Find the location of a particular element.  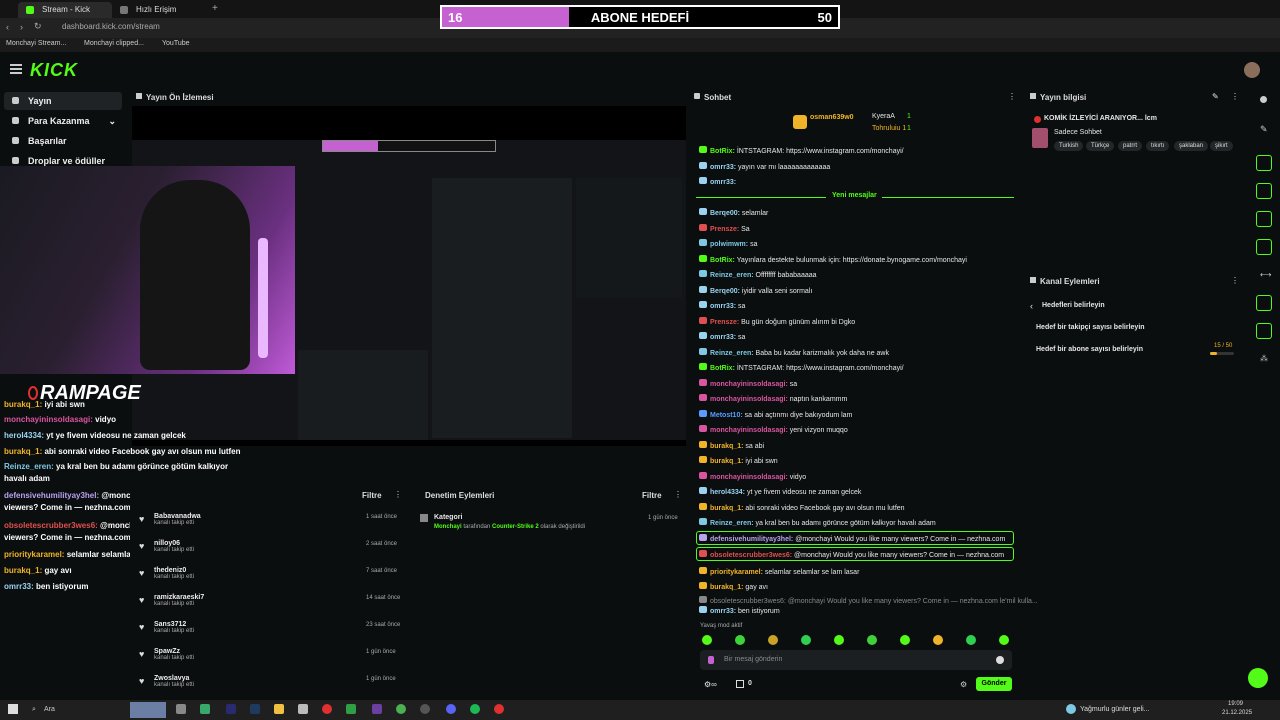

windows-start-icon is located at coordinates (13, 709).